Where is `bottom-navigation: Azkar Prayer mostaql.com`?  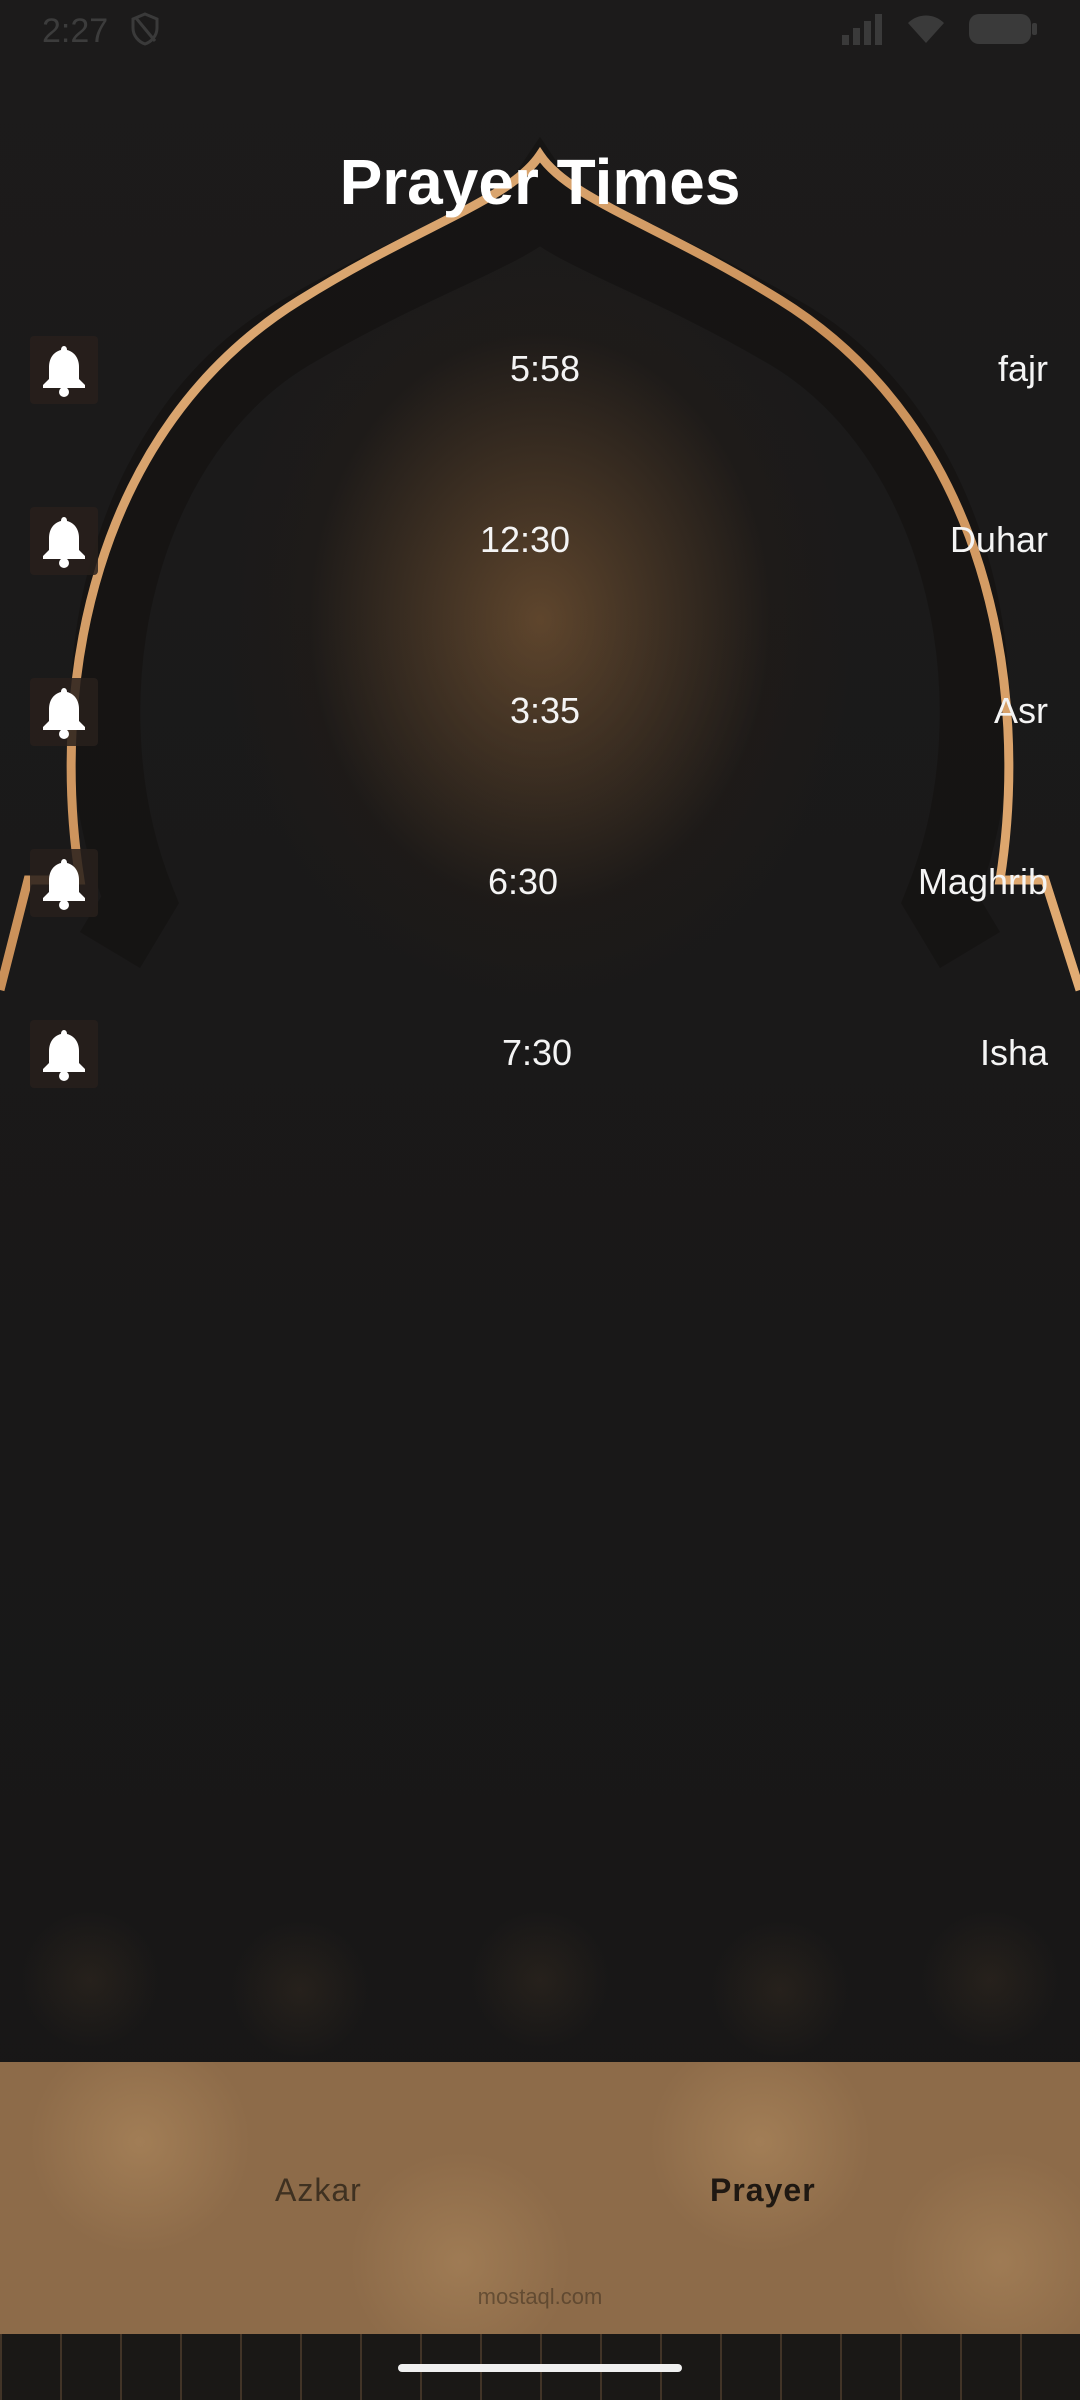
bottom-navigation: Azkar Prayer mostaql.com is located at coordinates (540, 2198).